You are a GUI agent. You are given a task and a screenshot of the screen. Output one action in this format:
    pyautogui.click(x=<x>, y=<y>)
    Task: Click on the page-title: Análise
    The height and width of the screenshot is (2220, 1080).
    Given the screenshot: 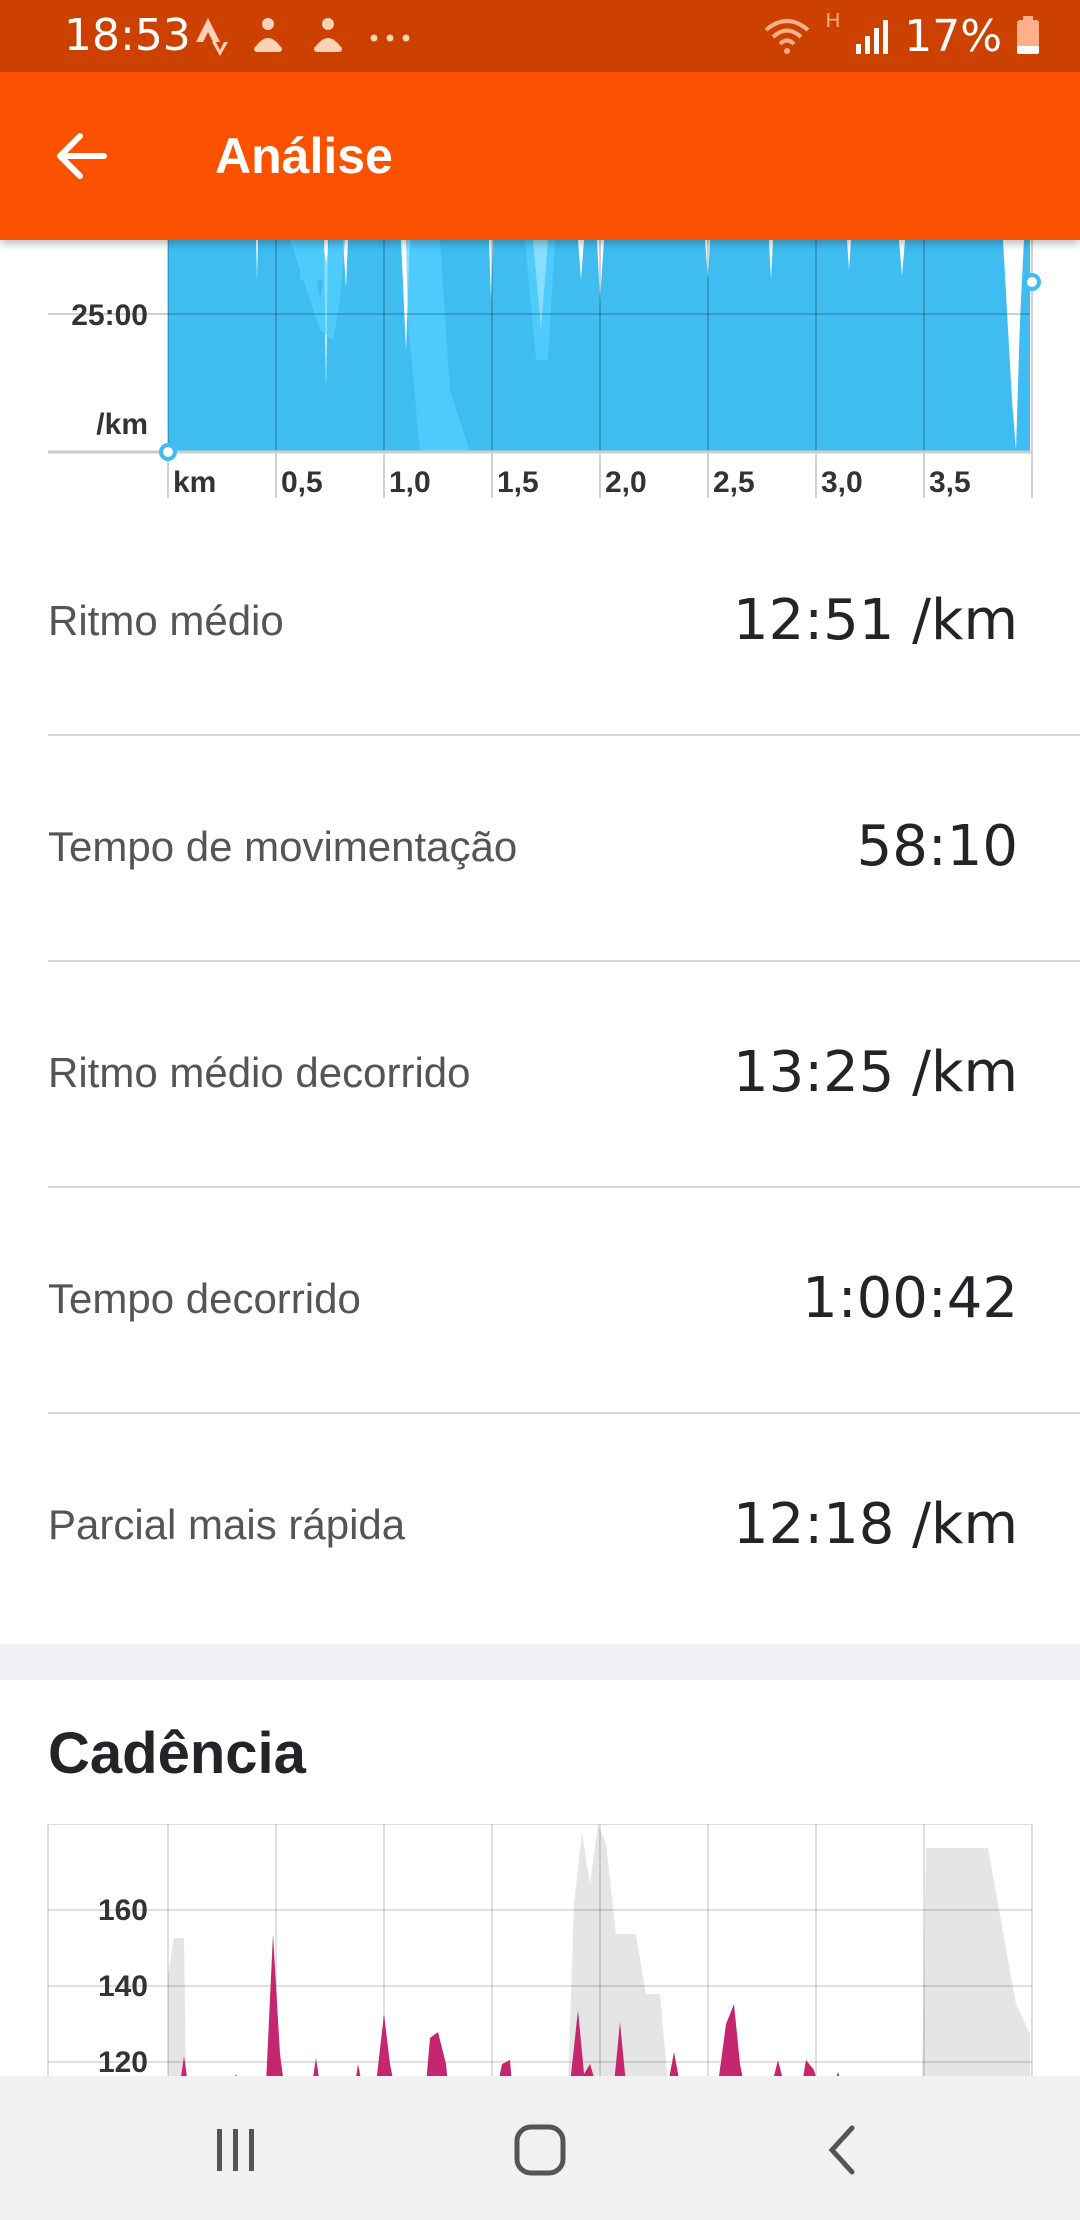 What is the action you would take?
    pyautogui.click(x=304, y=156)
    